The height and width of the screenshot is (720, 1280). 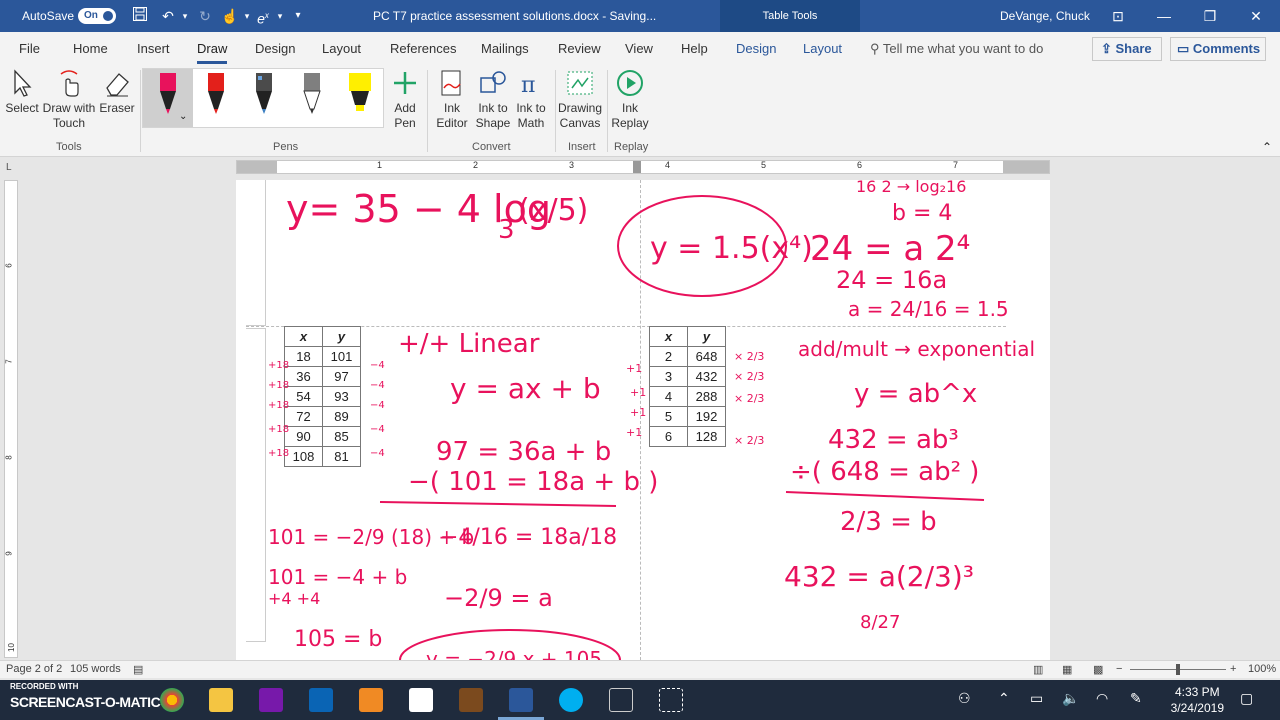 I want to click on page-count: Page 2 of 2, so click(x=34, y=669).